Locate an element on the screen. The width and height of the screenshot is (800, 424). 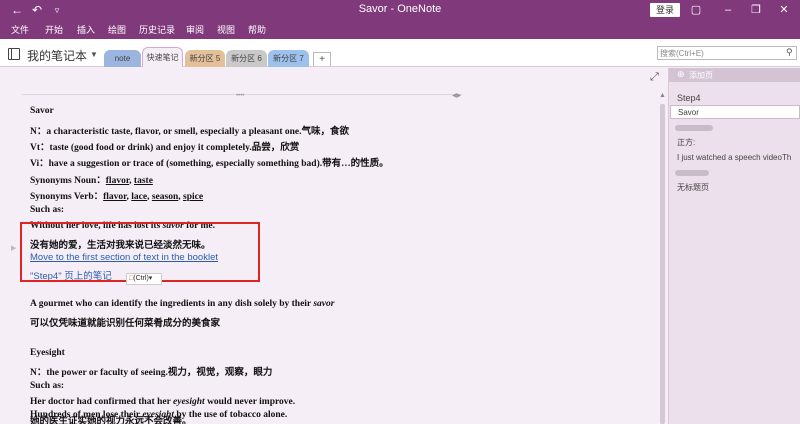
page-item-speech: I just watched a speech videoTh is located at coordinates (738, 157).